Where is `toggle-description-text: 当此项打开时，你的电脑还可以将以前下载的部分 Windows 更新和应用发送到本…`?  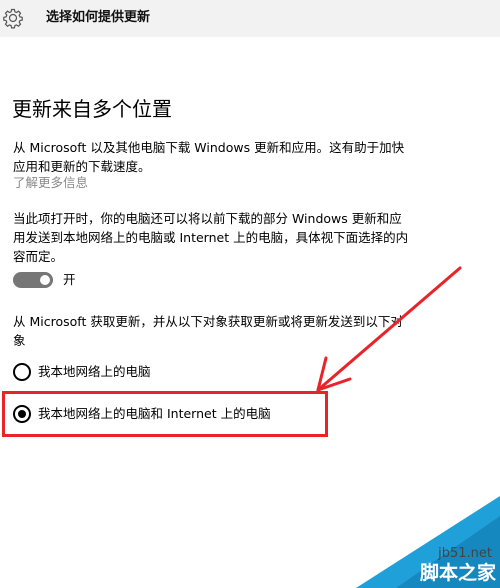
toggle-description-text: 当此项打开时，你的电脑还可以将以前下载的部分 Windows 更新和应用发送到本… is located at coordinates (211, 237).